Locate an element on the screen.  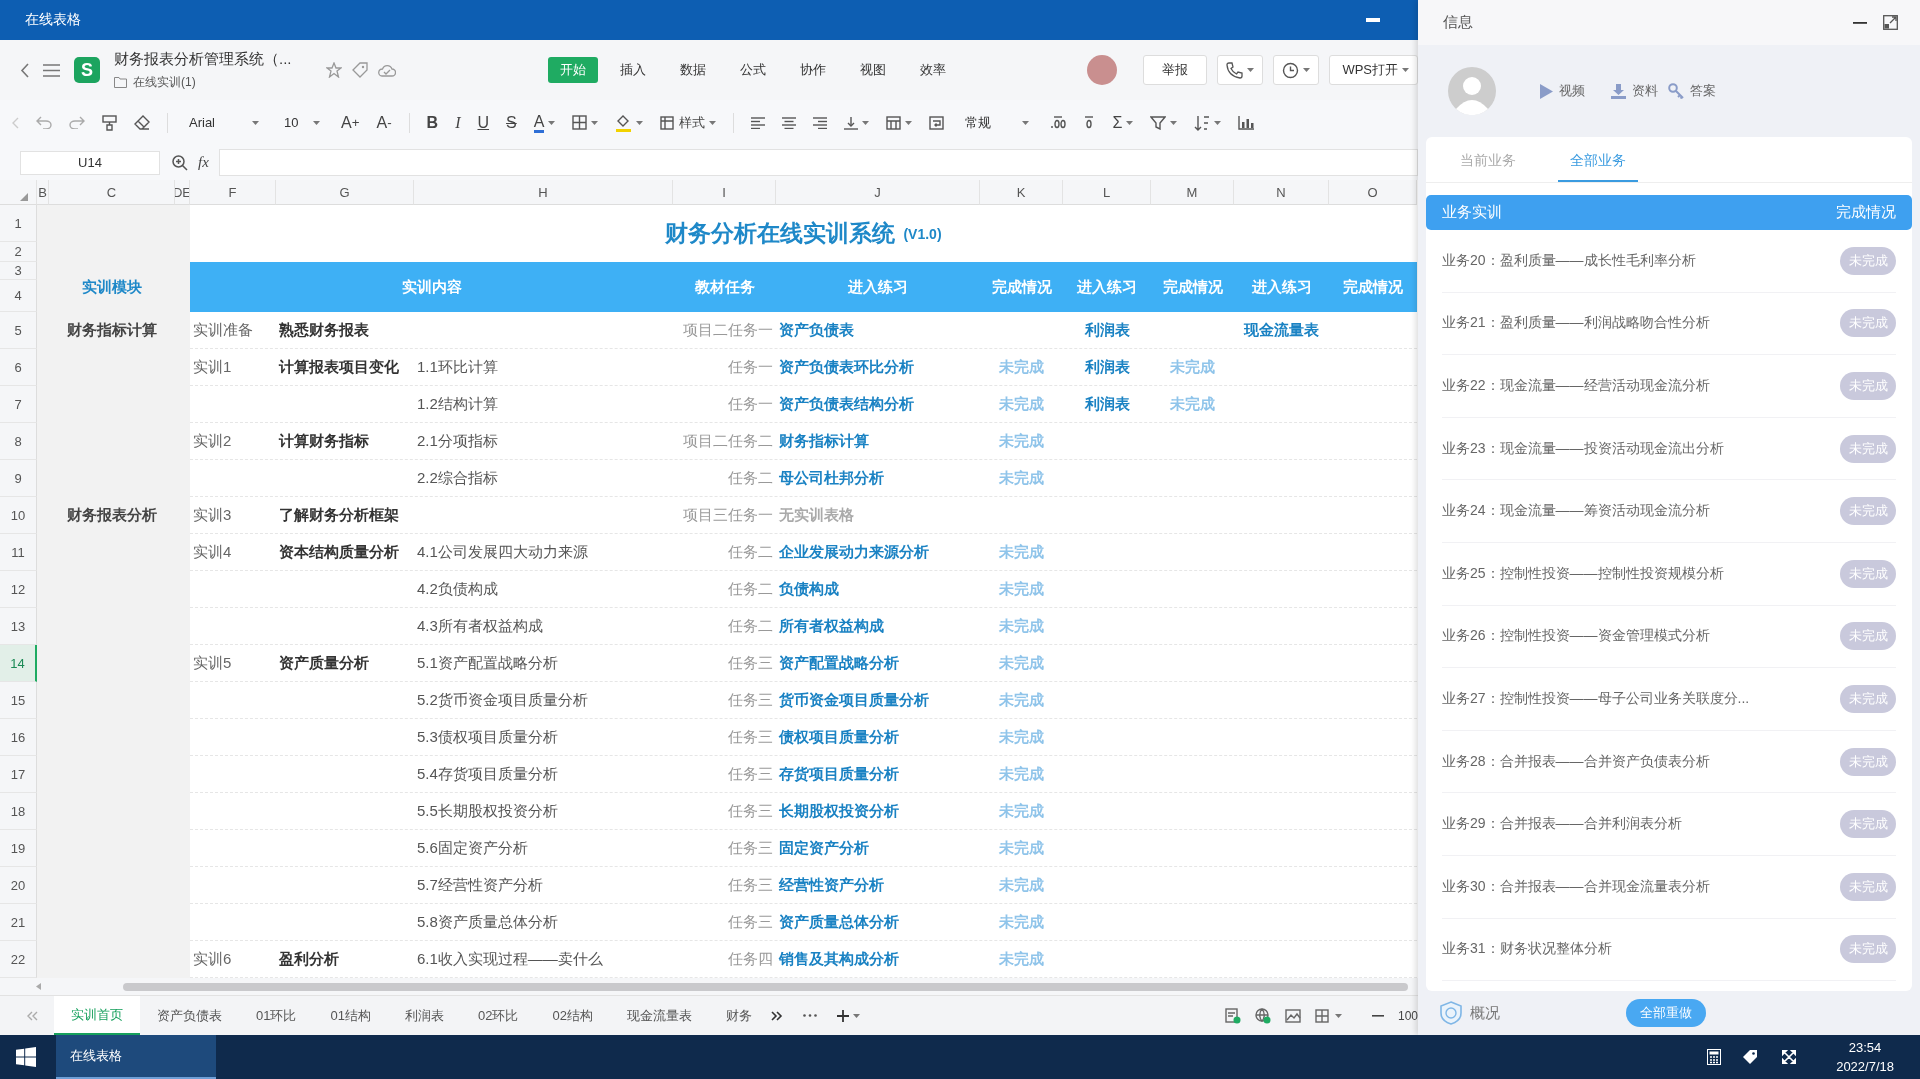
minimize-icon is located at coordinates (1860, 22).